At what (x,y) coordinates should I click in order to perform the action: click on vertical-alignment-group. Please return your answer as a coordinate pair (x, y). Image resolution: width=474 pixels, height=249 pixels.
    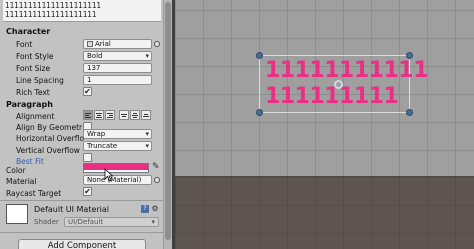
    Looking at the image, I should click on (135, 115).